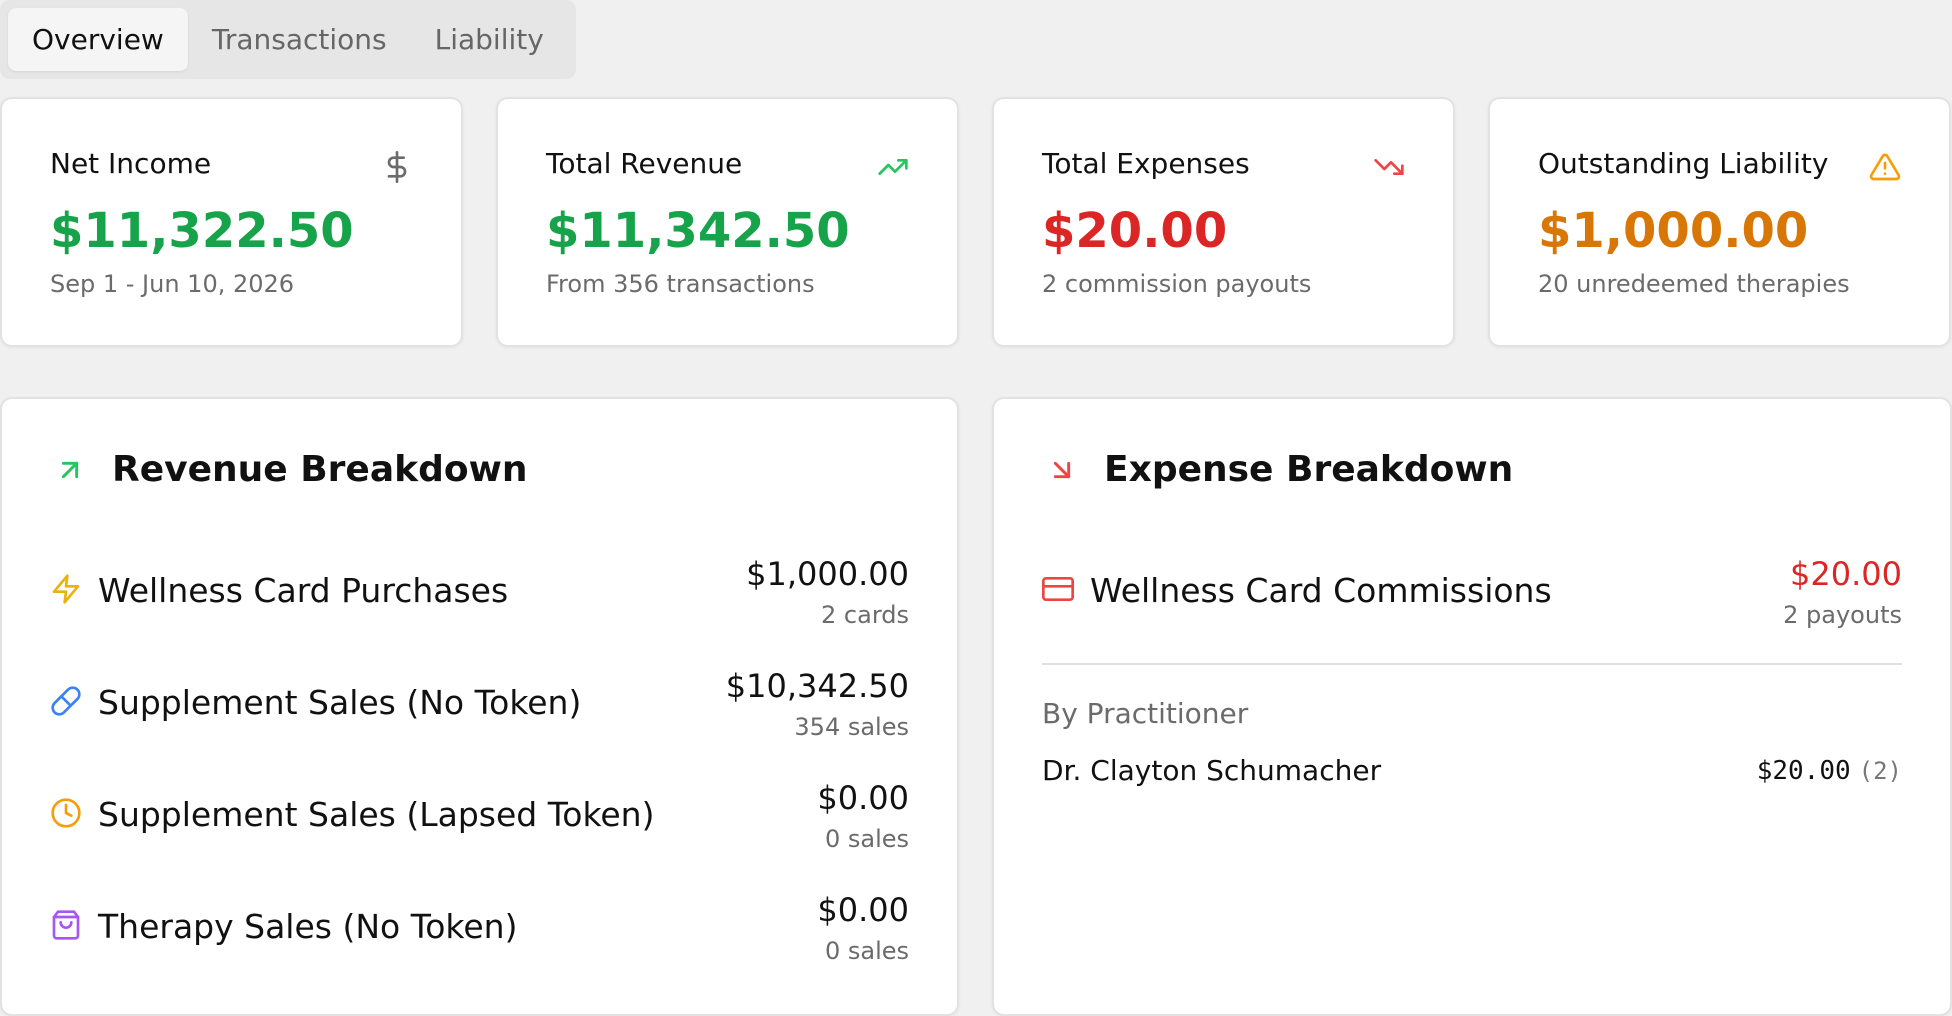  Describe the element at coordinates (66, 925) in the screenshot. I see `shopping-bag-icon` at that location.